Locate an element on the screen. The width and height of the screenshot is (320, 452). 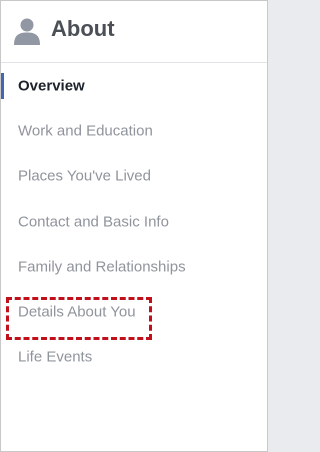
nav-item-label: Places You've Lived is located at coordinates (84, 176).